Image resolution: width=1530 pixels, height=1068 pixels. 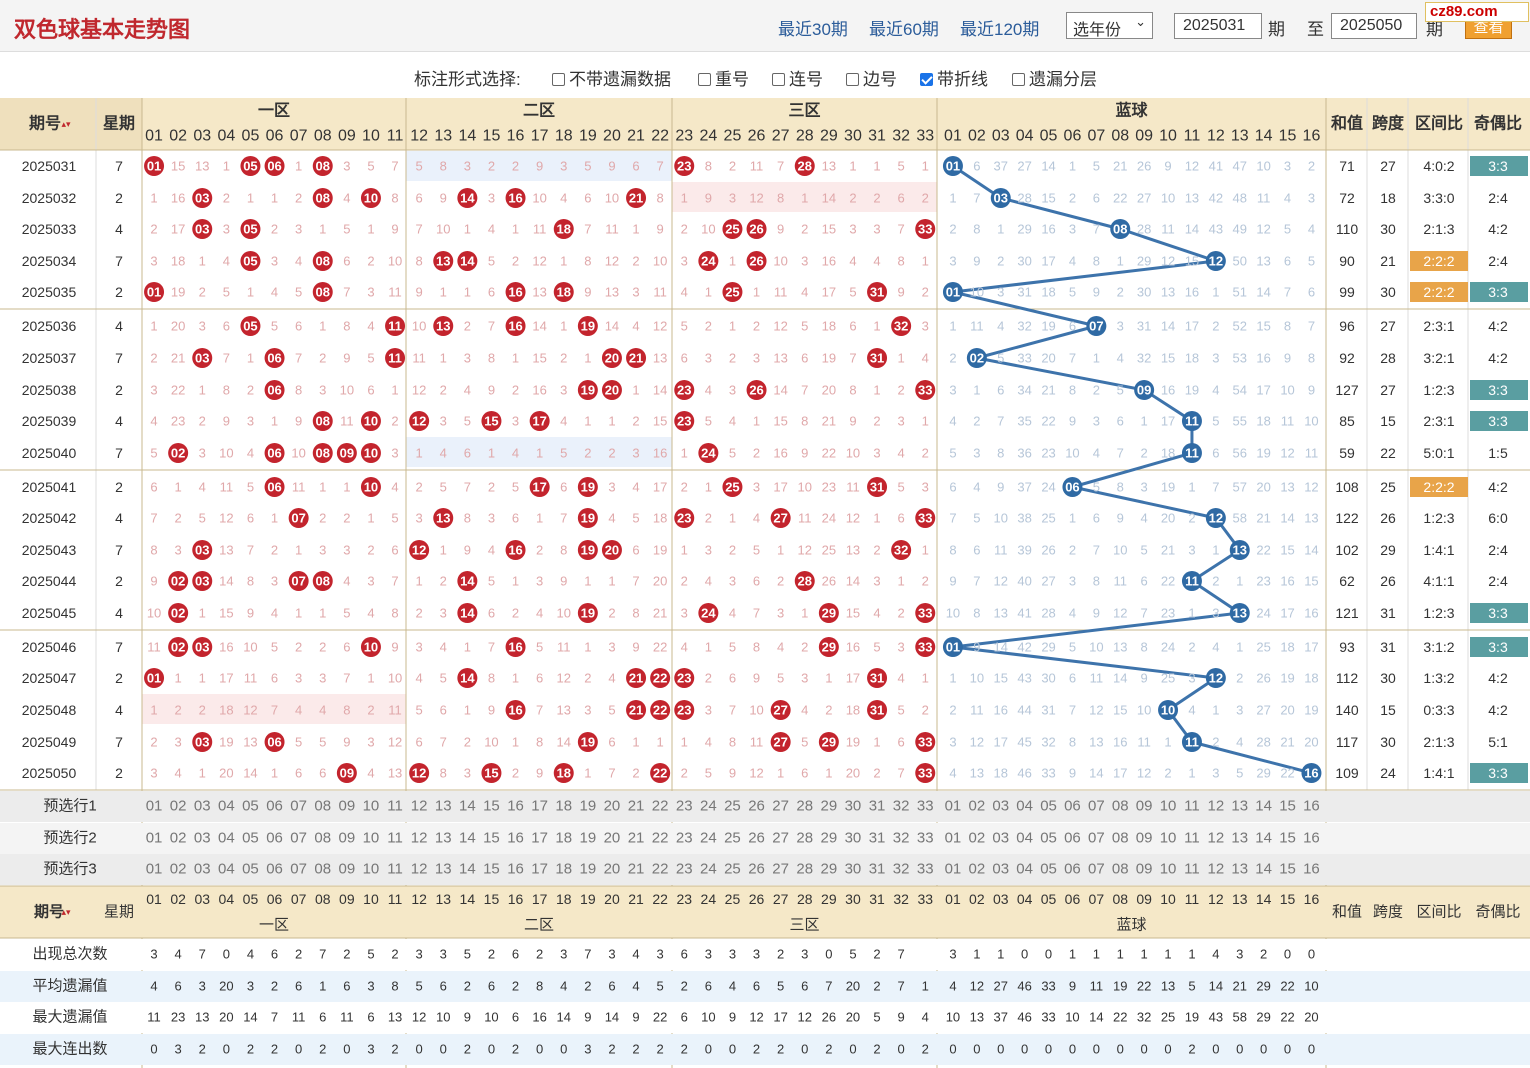 What do you see at coordinates (901, 326) in the screenshot?
I see `red-ball-number: 32` at bounding box center [901, 326].